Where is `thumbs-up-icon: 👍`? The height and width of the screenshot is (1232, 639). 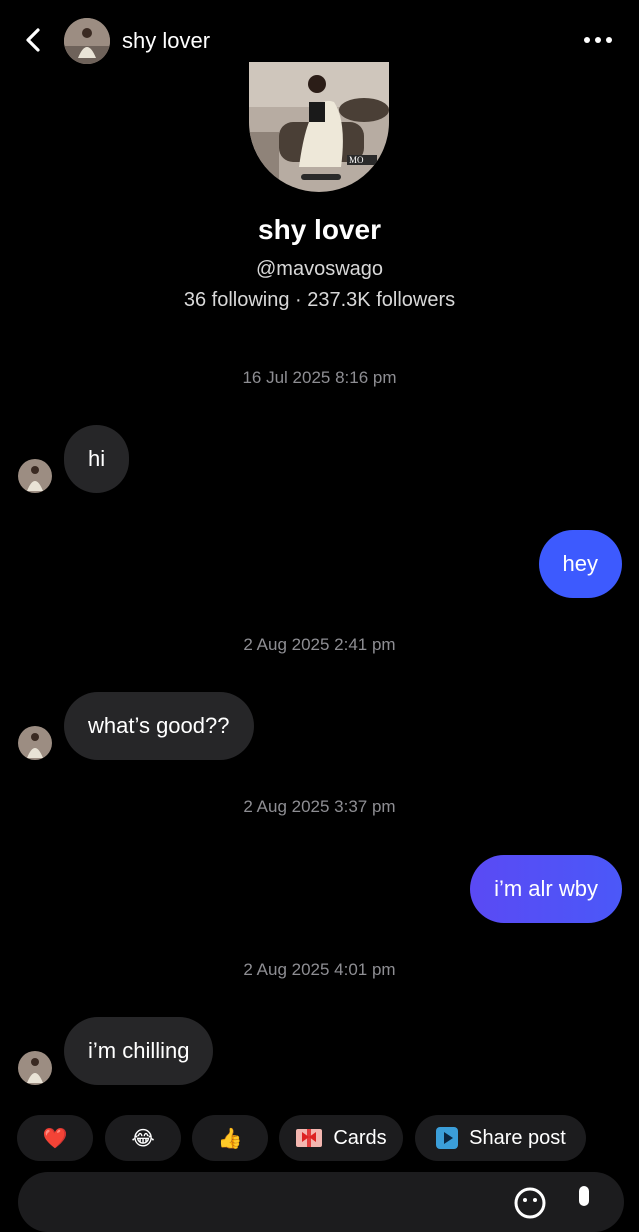
thumbs-up-icon: 👍 is located at coordinates (230, 1138).